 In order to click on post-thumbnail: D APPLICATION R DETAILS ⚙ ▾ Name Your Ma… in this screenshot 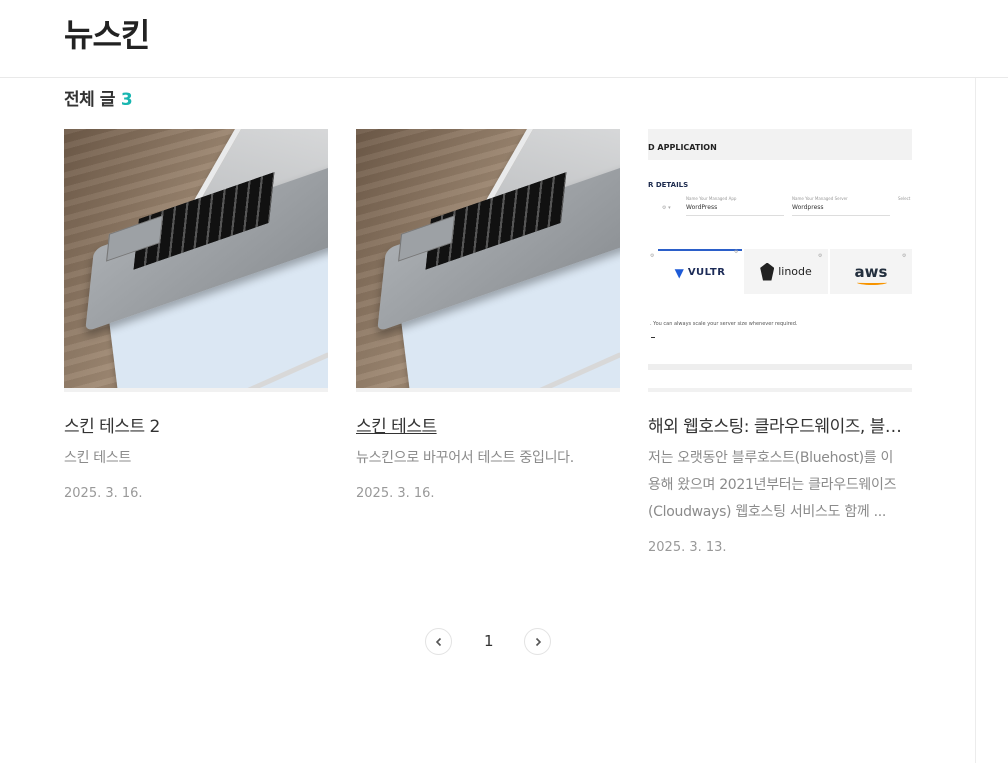, I will do `click(780, 260)`.